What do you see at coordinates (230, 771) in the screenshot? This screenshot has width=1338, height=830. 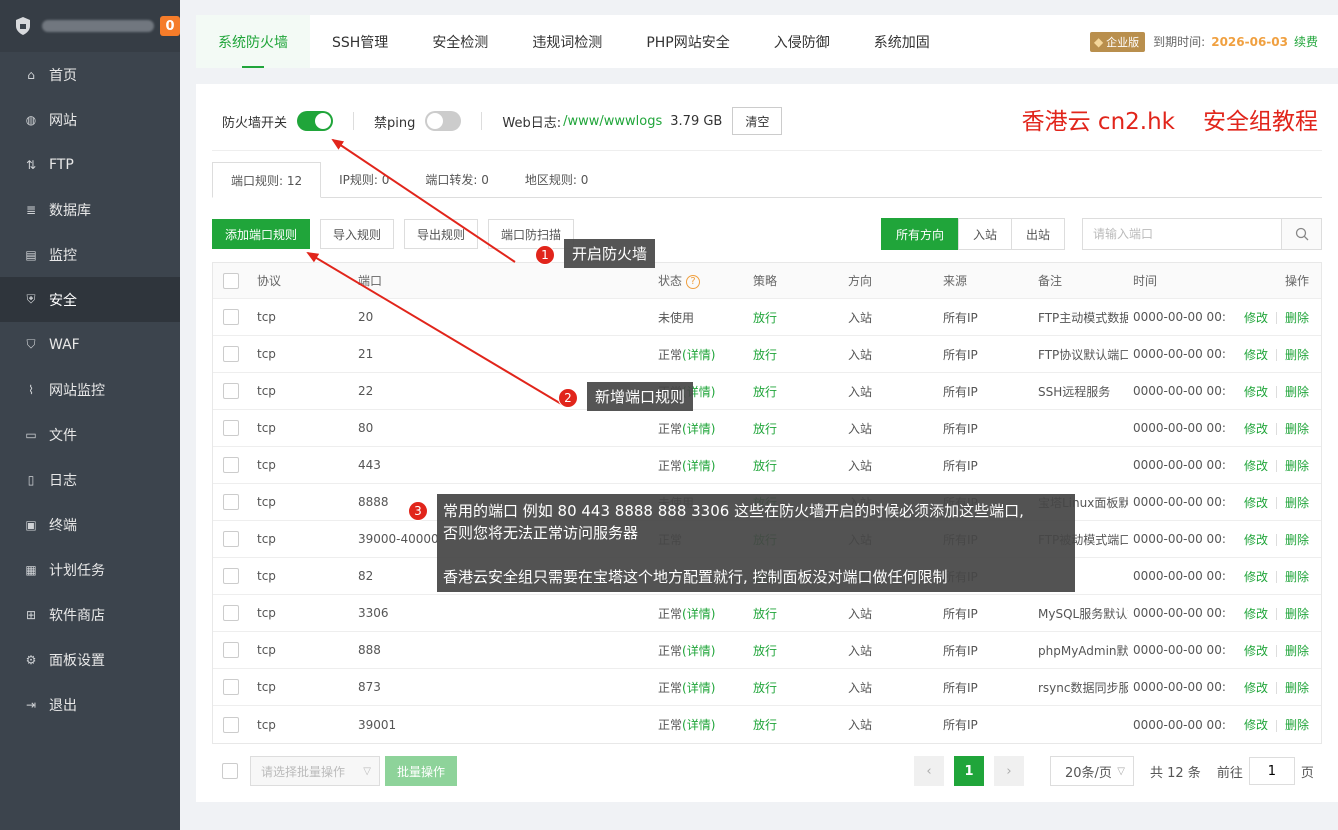 I see `footer-select-checkbox` at bounding box center [230, 771].